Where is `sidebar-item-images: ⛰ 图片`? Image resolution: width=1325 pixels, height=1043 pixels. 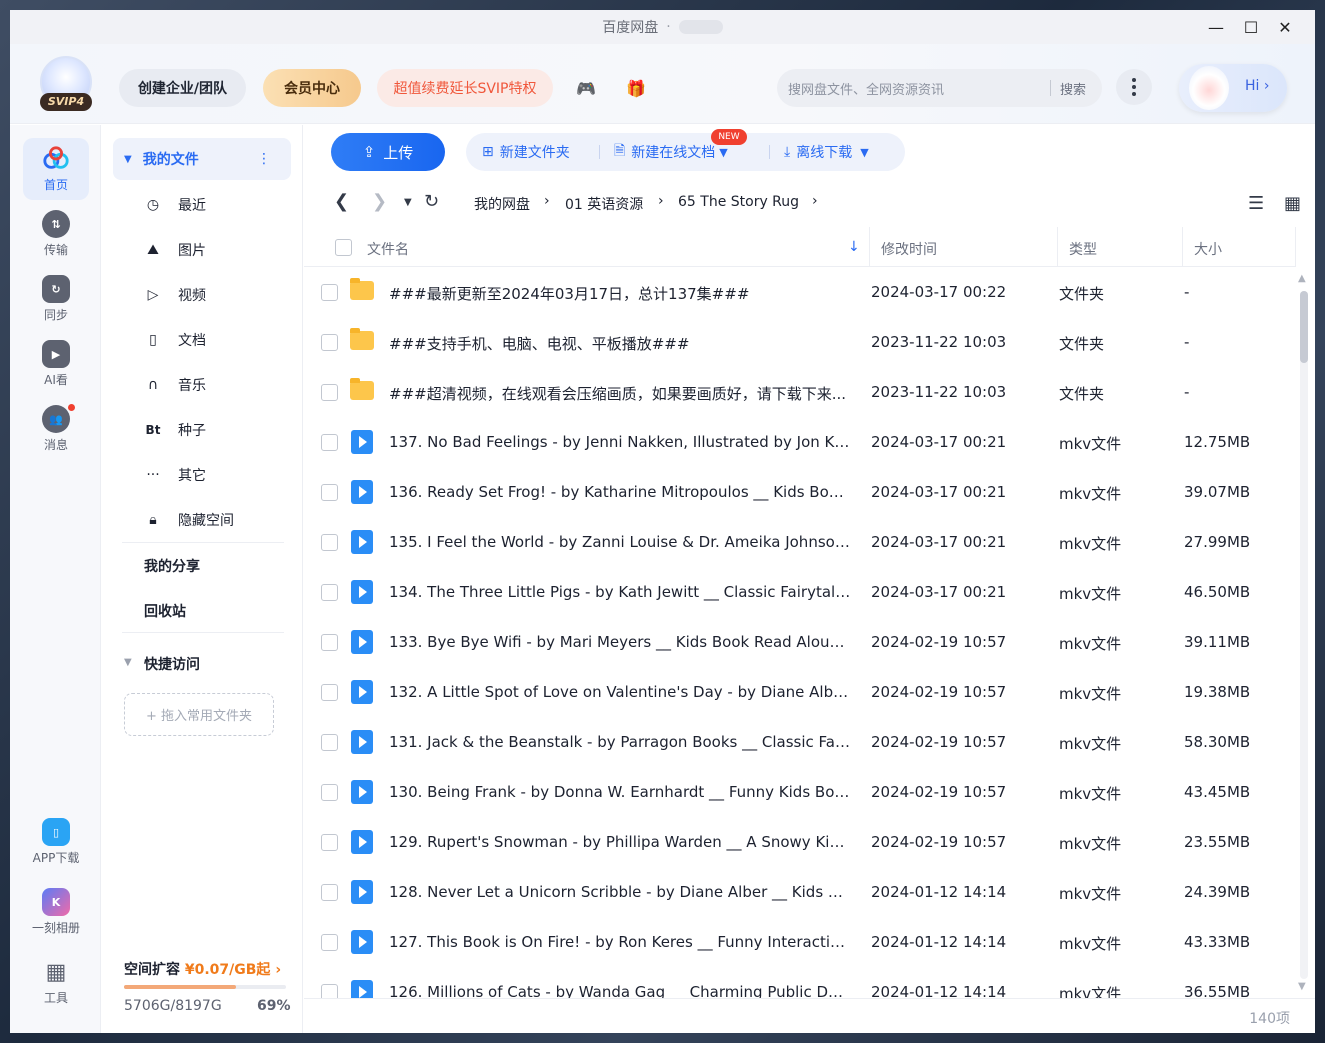
sidebar-item-images: ⛰ 图片 is located at coordinates (174, 250).